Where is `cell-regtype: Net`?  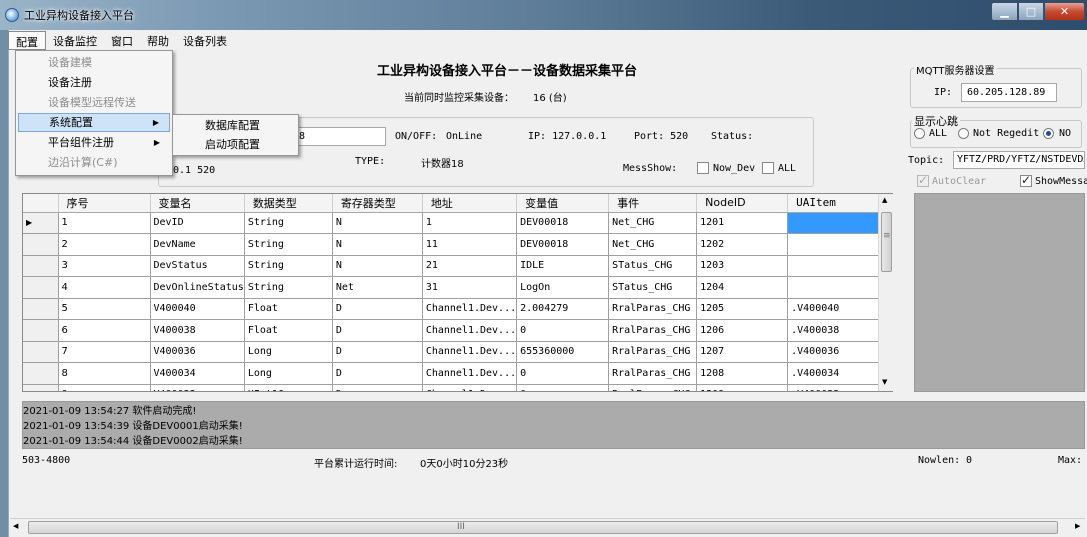
cell-regtype: Net is located at coordinates (377, 287).